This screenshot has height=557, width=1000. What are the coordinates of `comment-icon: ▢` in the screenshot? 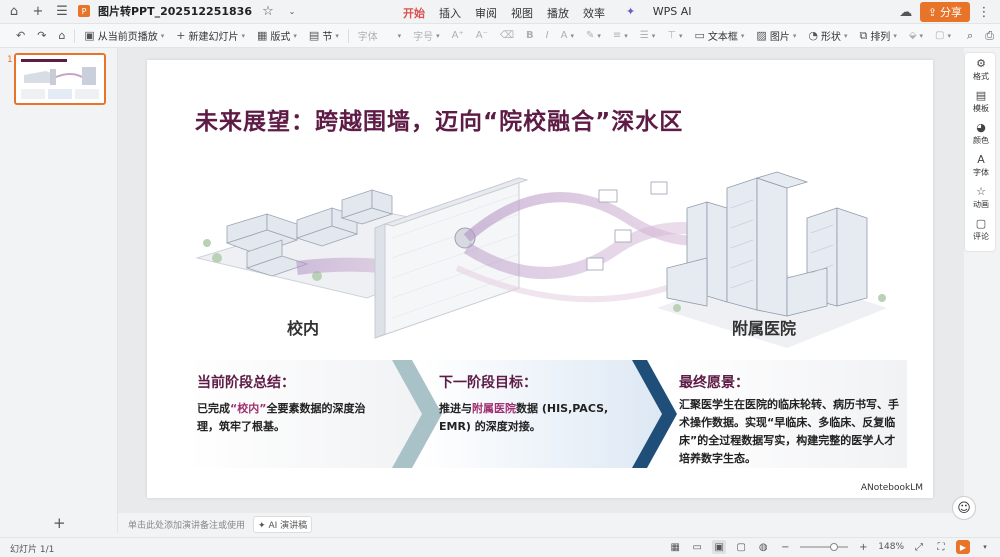 It's located at (981, 223).